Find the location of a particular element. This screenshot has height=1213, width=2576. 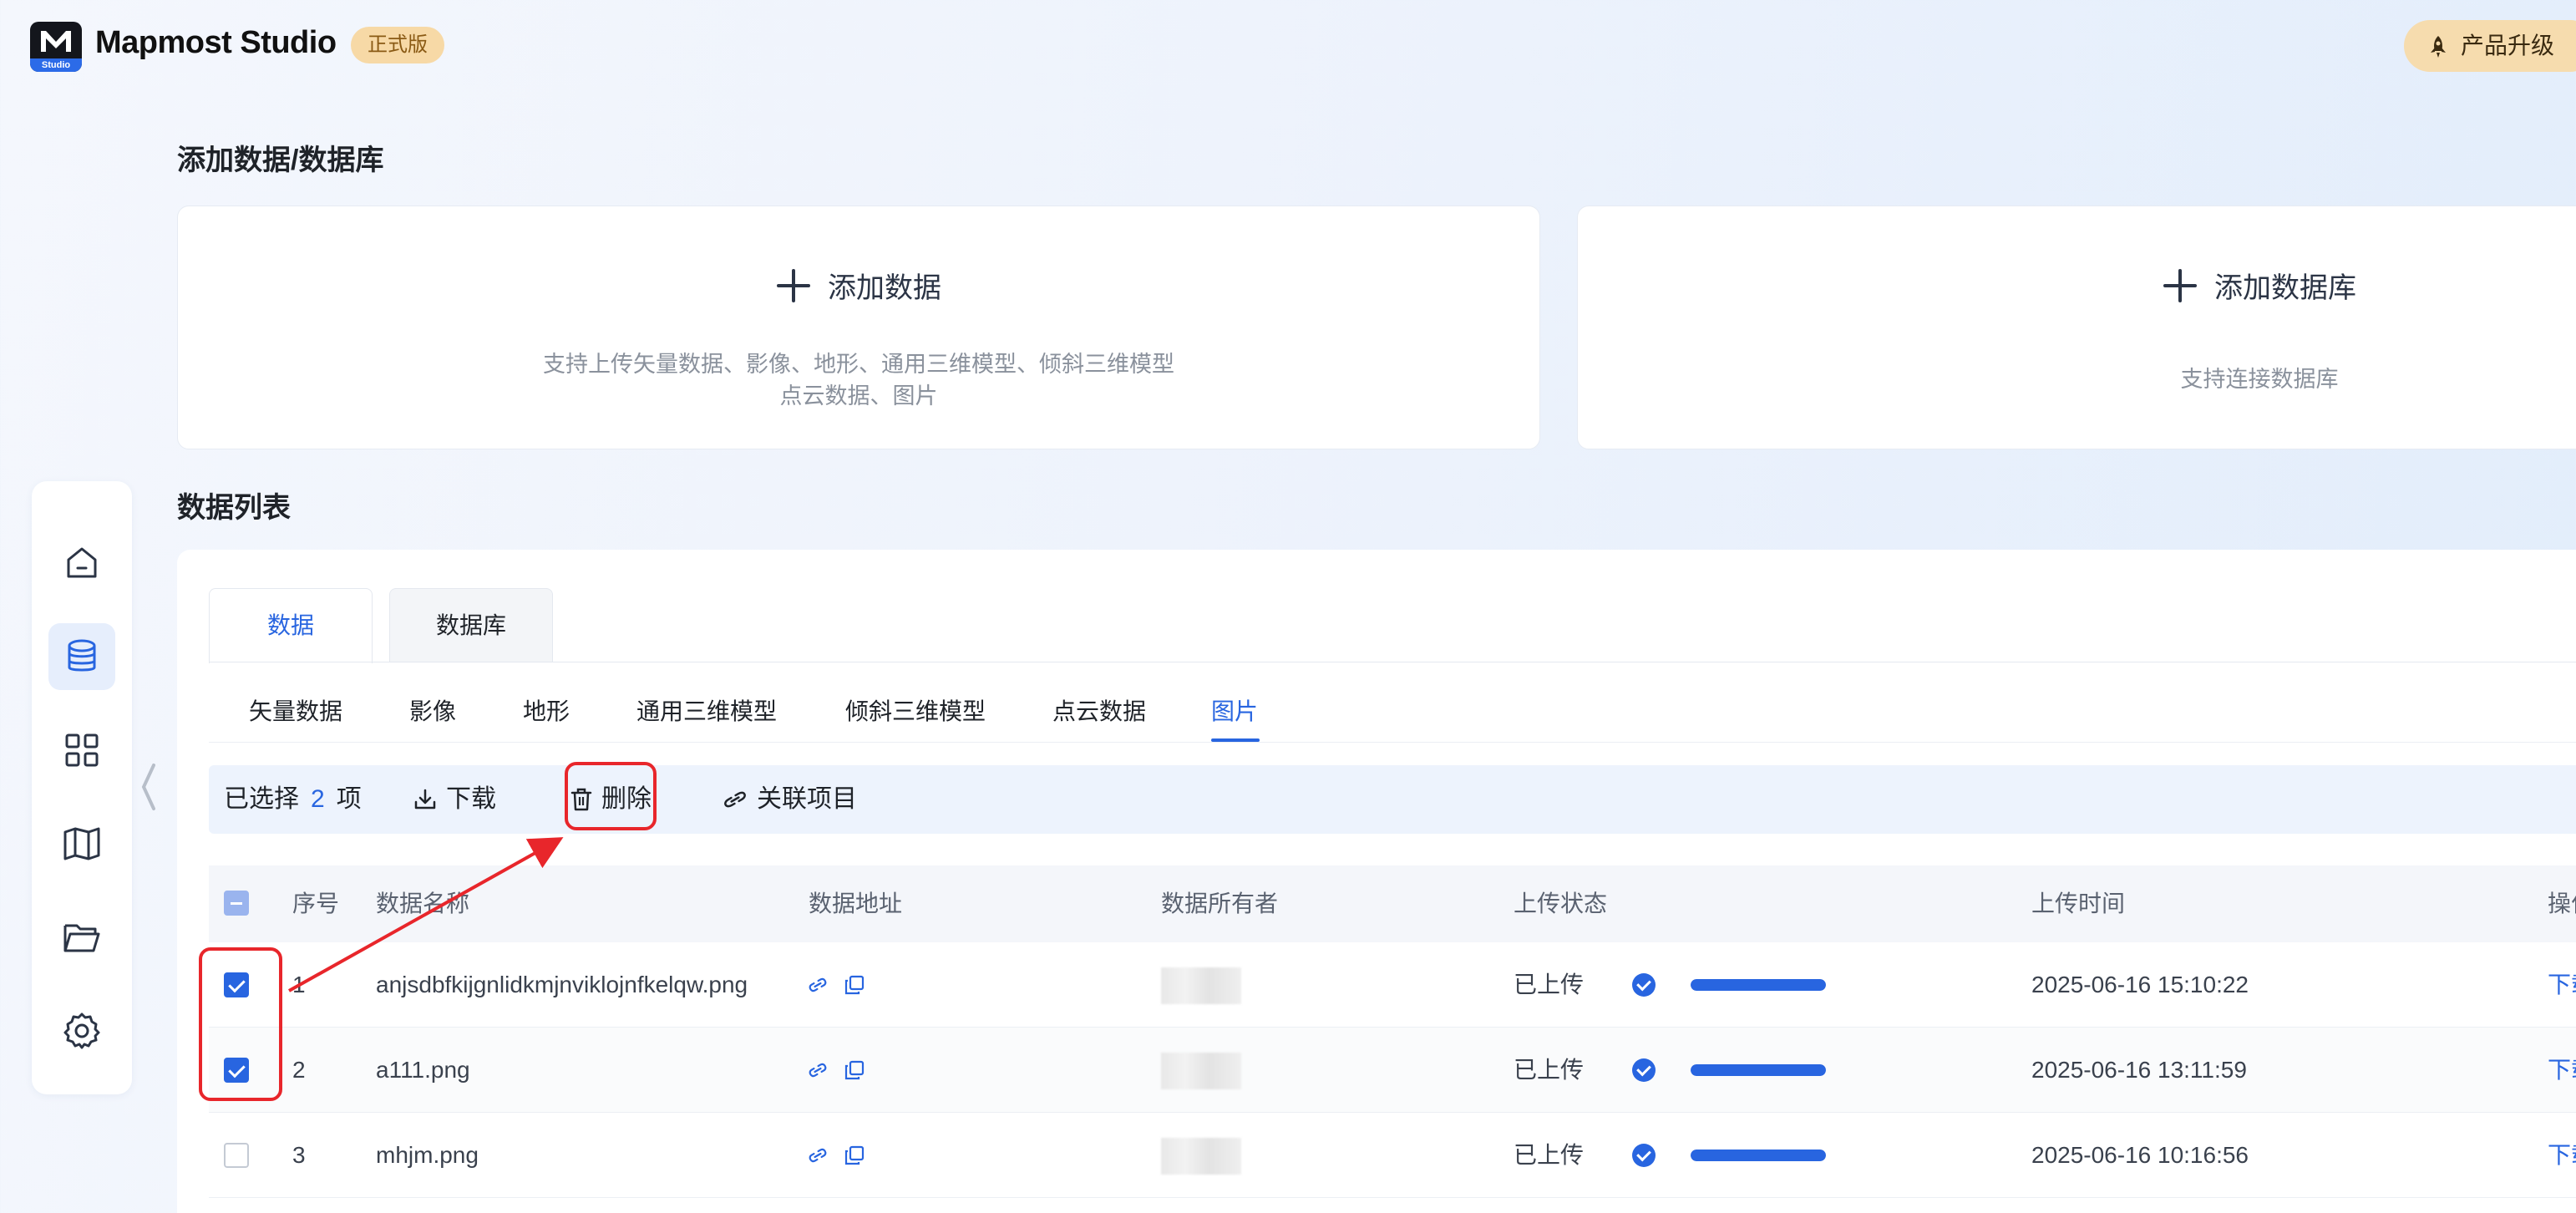

app-logo: Studio is located at coordinates (56, 47).